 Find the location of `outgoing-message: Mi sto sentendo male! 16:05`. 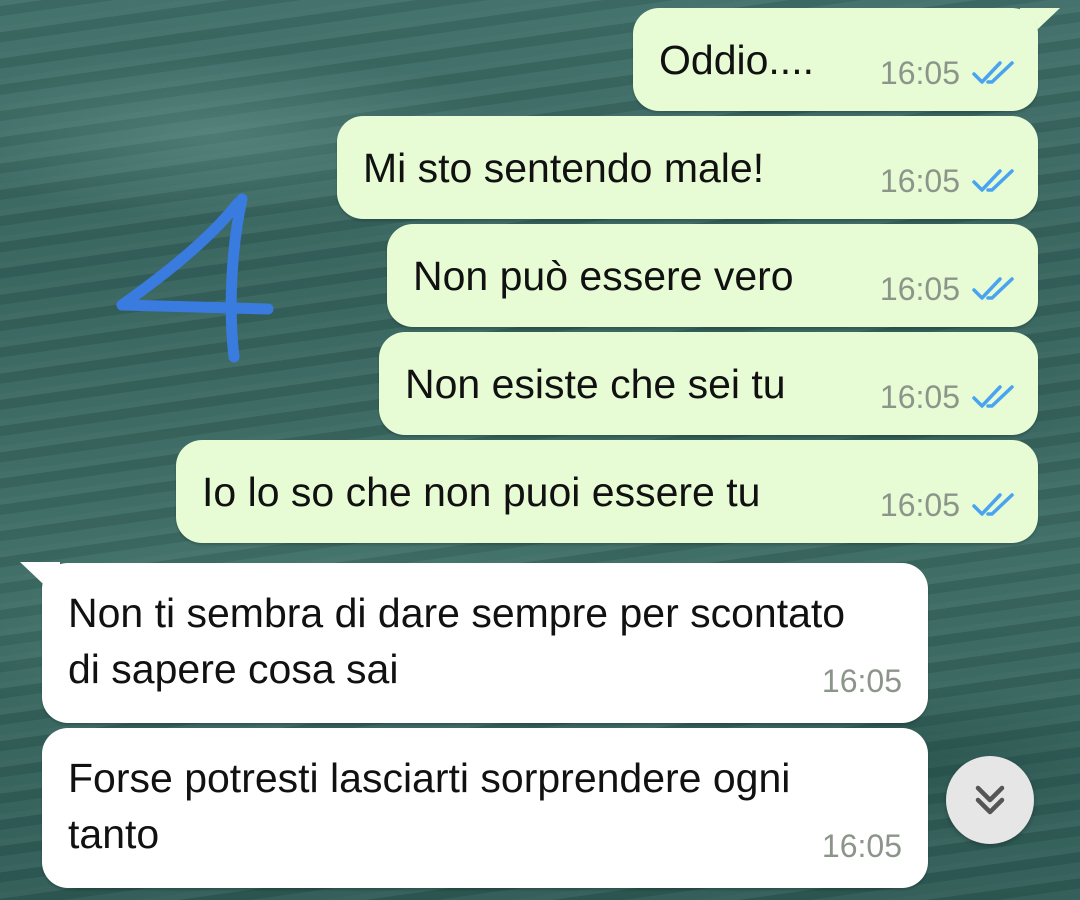

outgoing-message: Mi sto sentendo male! 16:05 is located at coordinates (687, 167).